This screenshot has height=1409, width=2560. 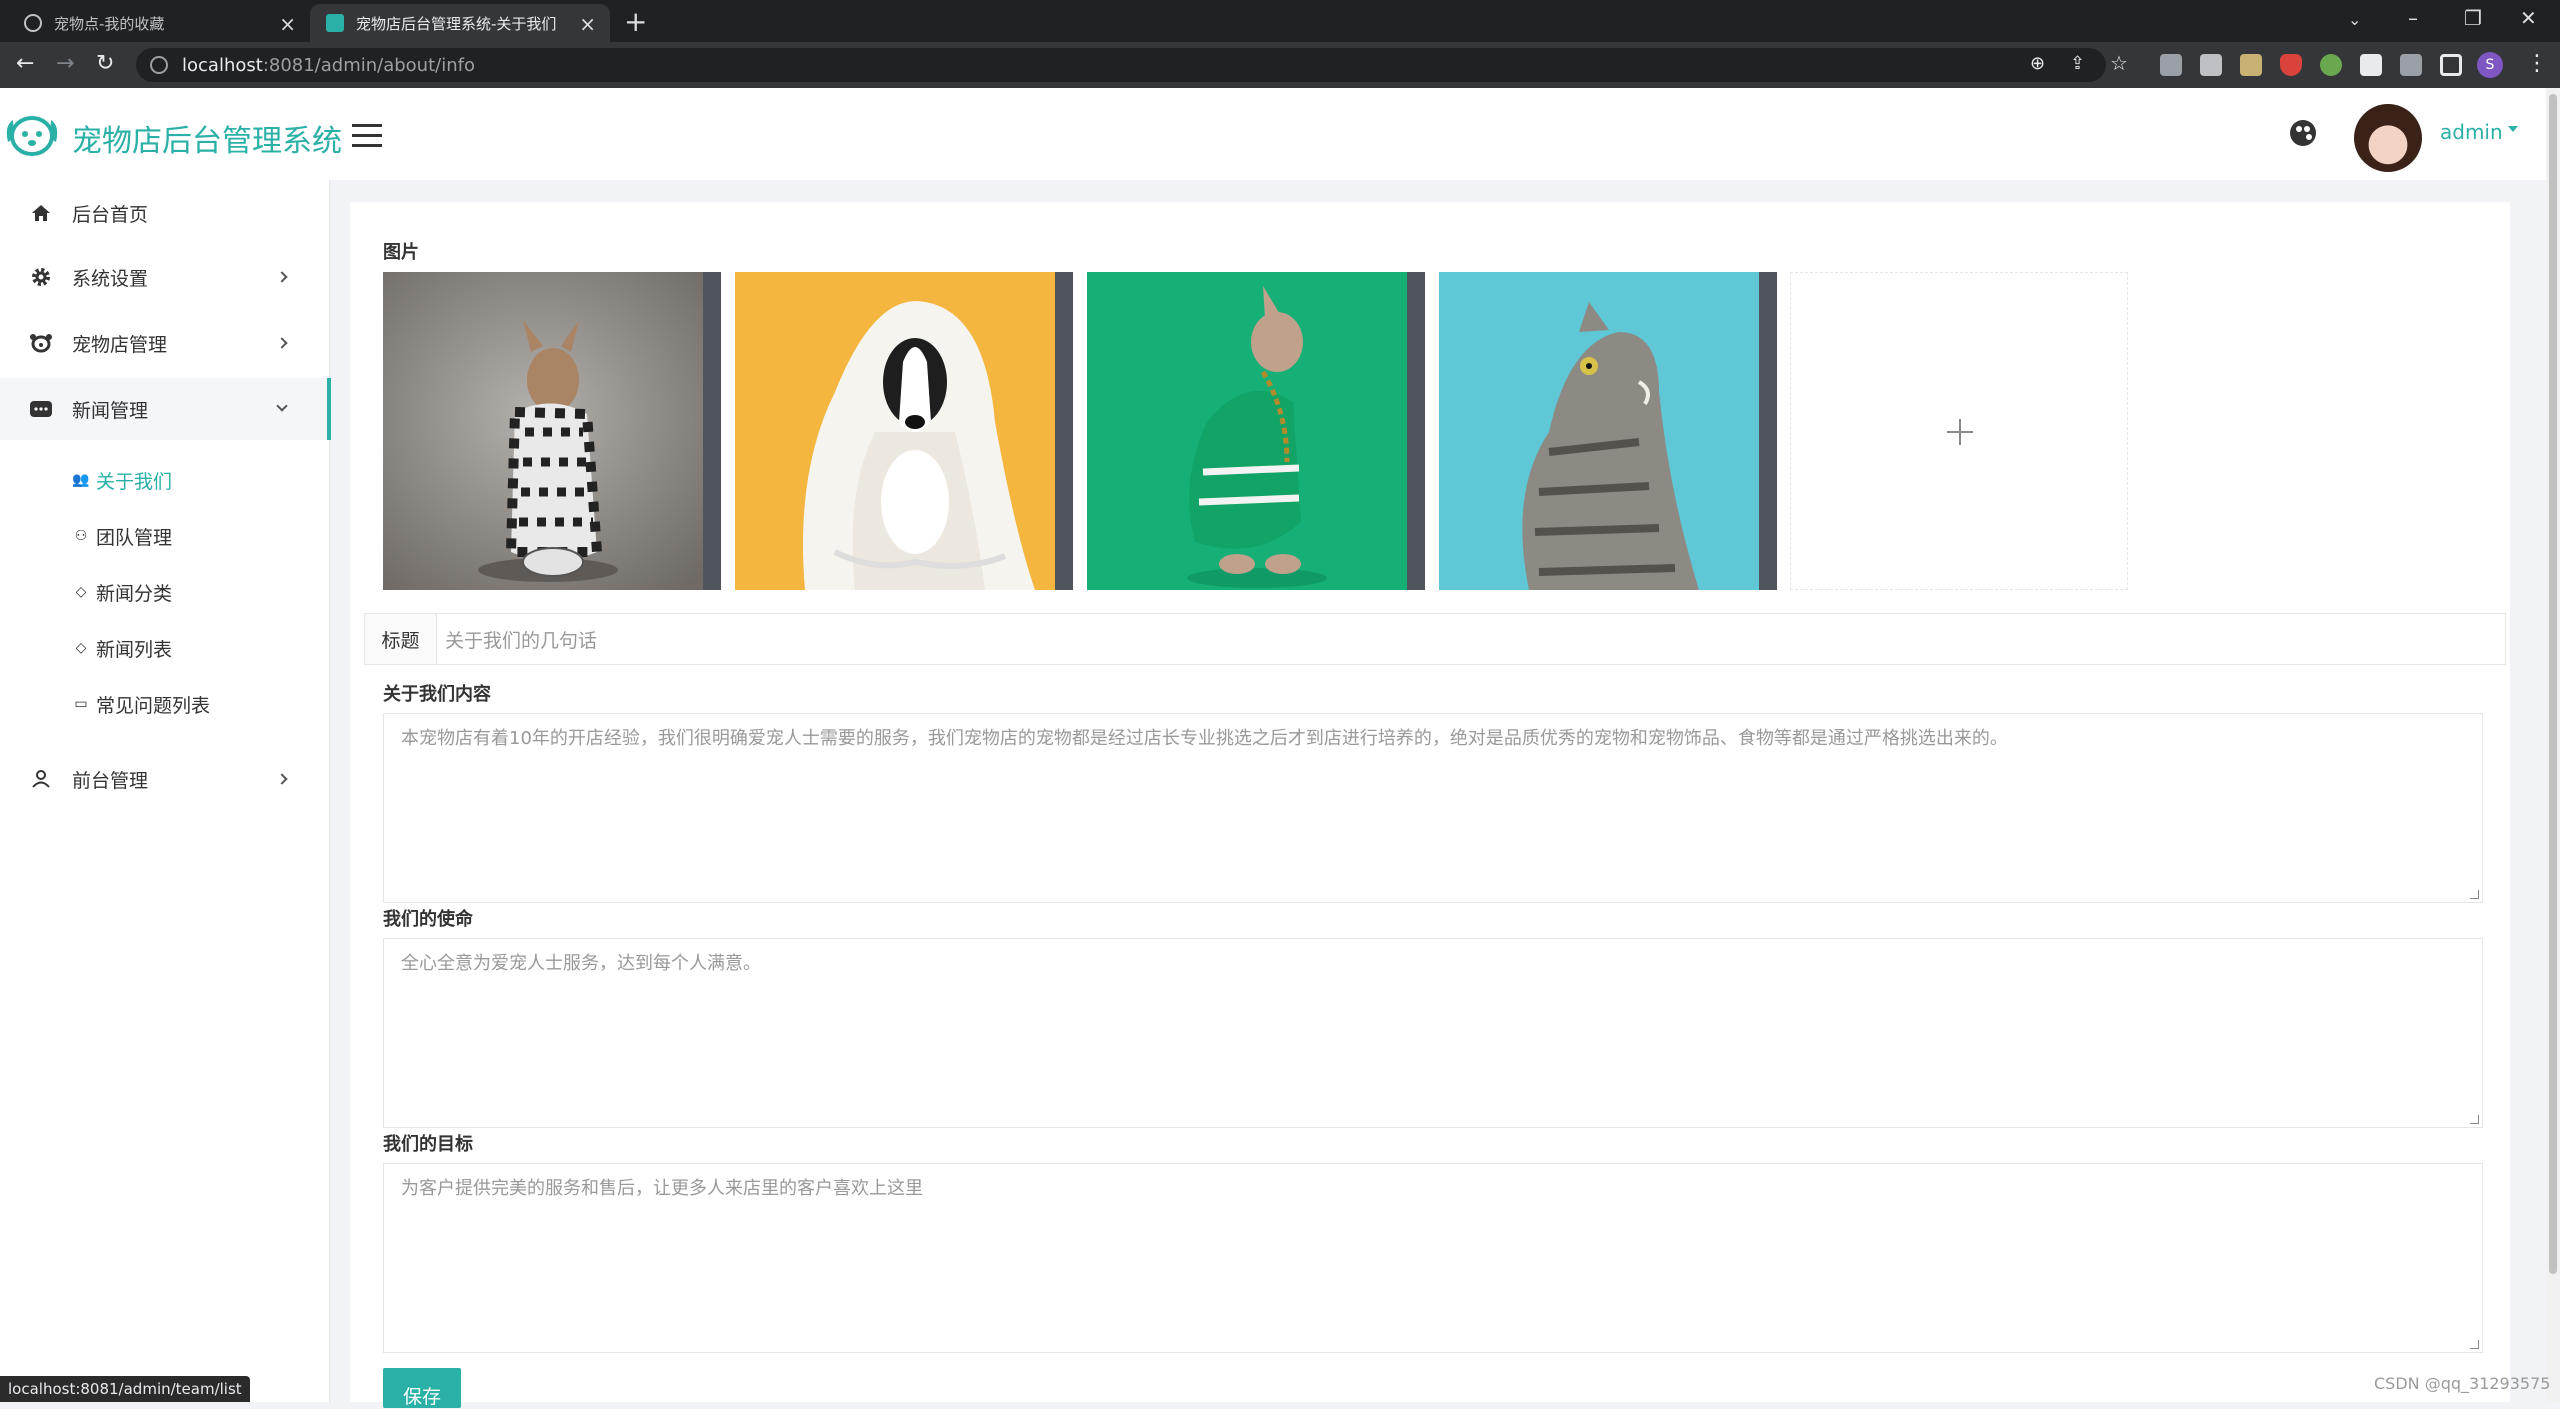 I want to click on profile-avatar: S, so click(x=2490, y=65).